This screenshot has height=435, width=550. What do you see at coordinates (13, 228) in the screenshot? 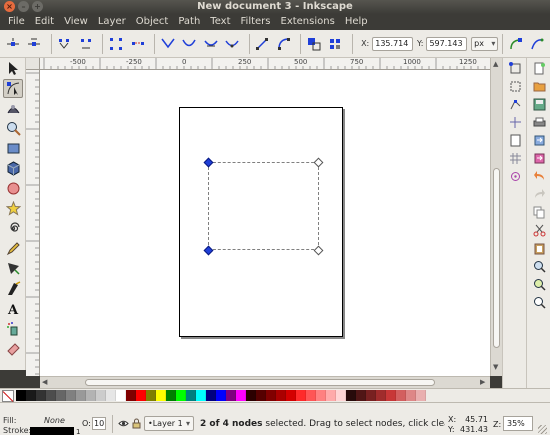
I see `spiral-tool` at bounding box center [13, 228].